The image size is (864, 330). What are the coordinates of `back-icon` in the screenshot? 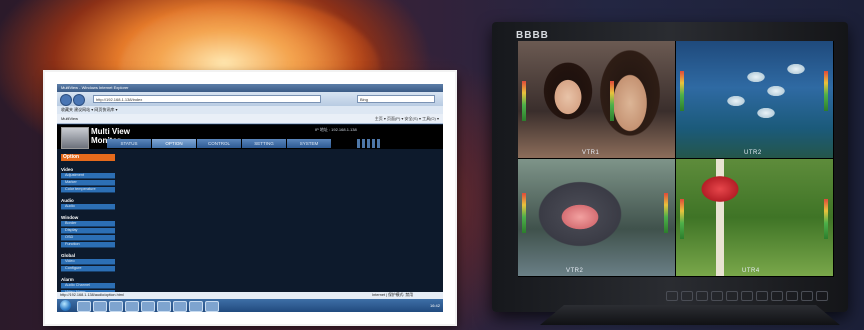 It's located at (66, 100).